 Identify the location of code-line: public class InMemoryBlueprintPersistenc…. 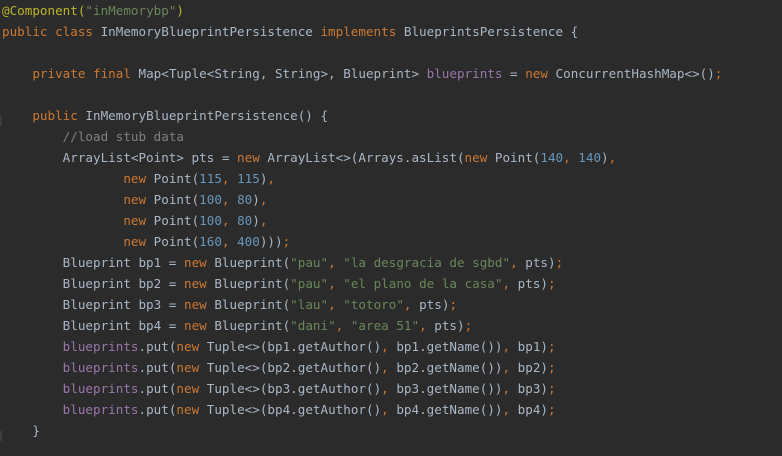
(290, 31).